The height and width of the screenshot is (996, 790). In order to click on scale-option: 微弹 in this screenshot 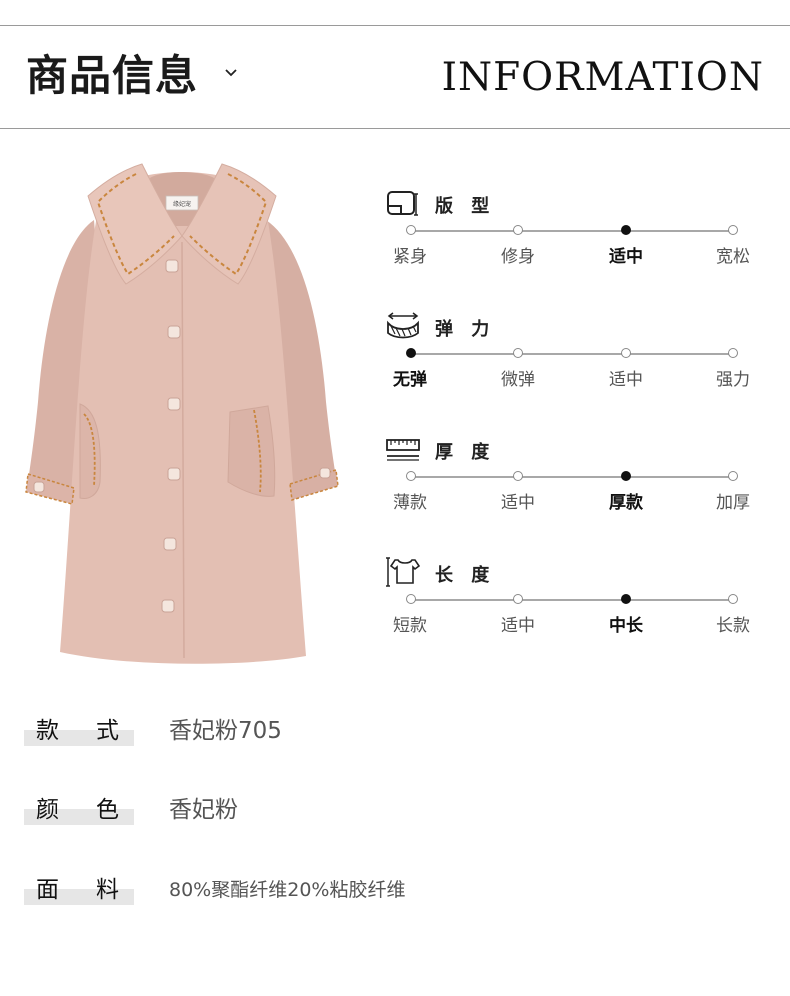, I will do `click(518, 380)`.